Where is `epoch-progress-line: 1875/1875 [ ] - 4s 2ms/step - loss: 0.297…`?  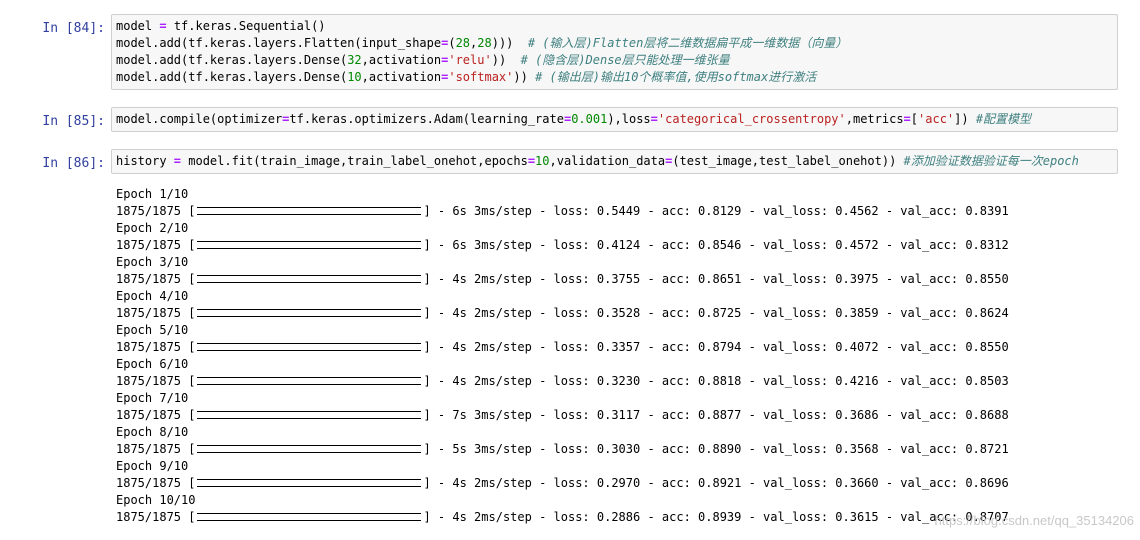
epoch-progress-line: 1875/1875 [ ] - 4s 2ms/step - loss: 0.297… is located at coordinates (616, 483).